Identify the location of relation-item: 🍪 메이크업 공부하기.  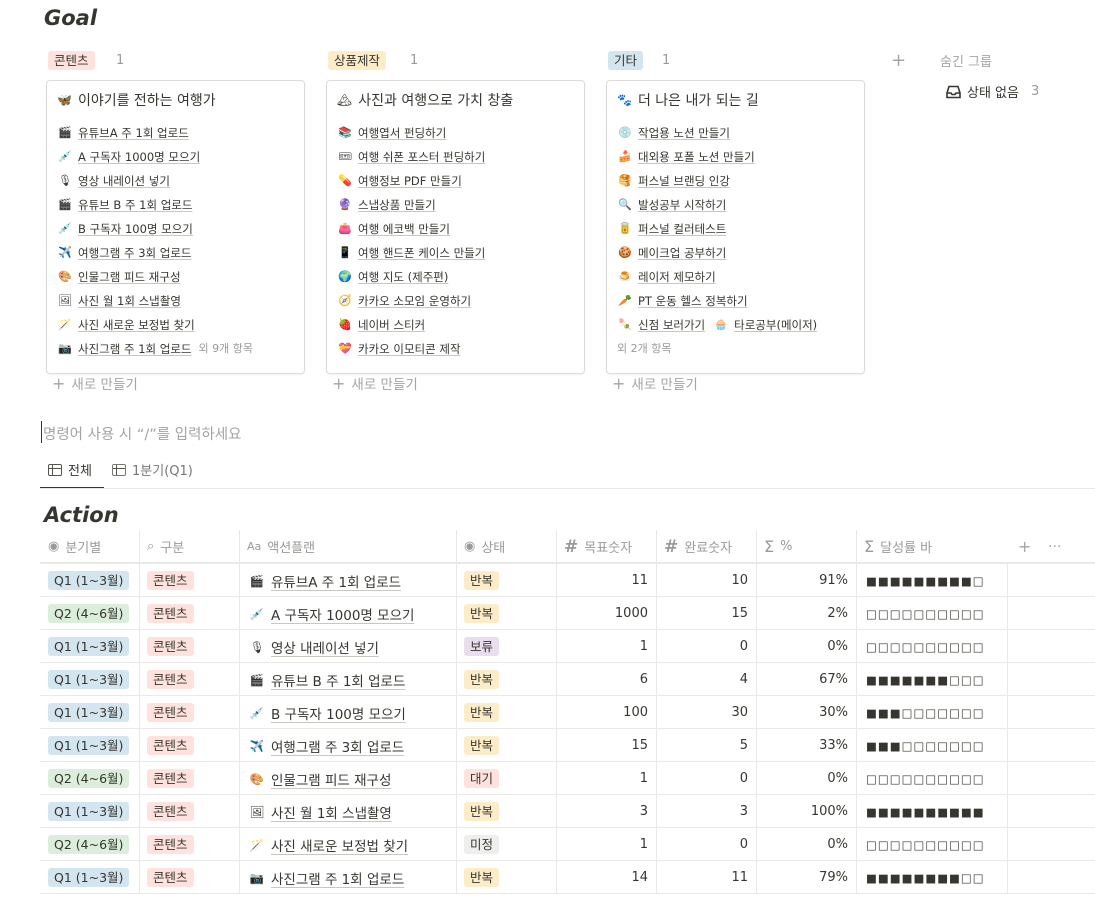
(735, 253).